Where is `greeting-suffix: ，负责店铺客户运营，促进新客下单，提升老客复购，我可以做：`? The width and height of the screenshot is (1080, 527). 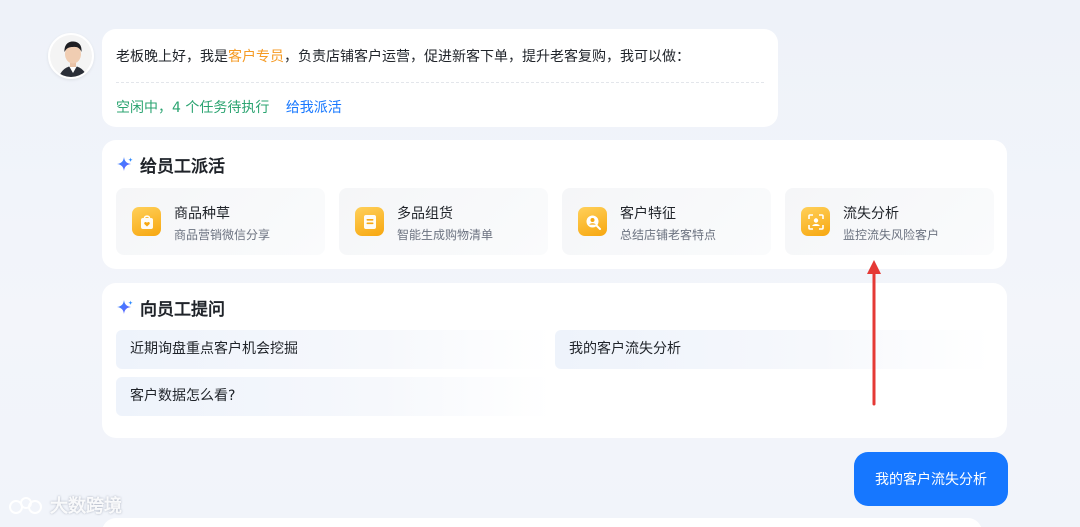 greeting-suffix: ，负责店铺客户运营，促进新客下单，提升老客复购，我可以做： is located at coordinates (487, 57).